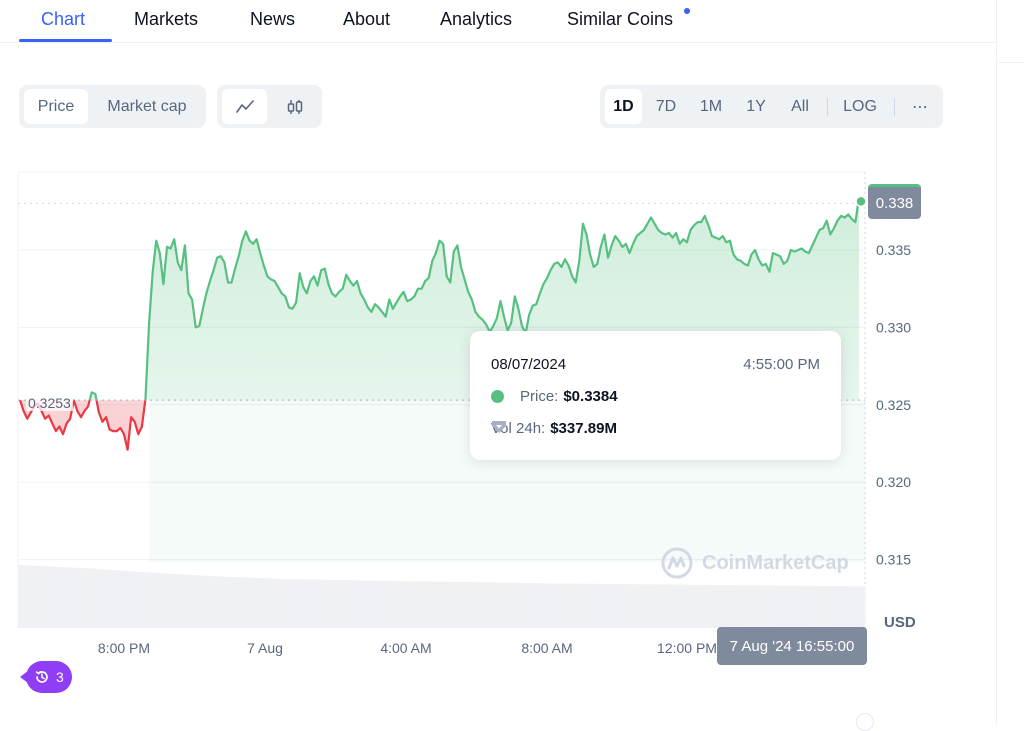 This screenshot has width=1024, height=731. What do you see at coordinates (865, 722) in the screenshot?
I see `navigator-drag-handle` at bounding box center [865, 722].